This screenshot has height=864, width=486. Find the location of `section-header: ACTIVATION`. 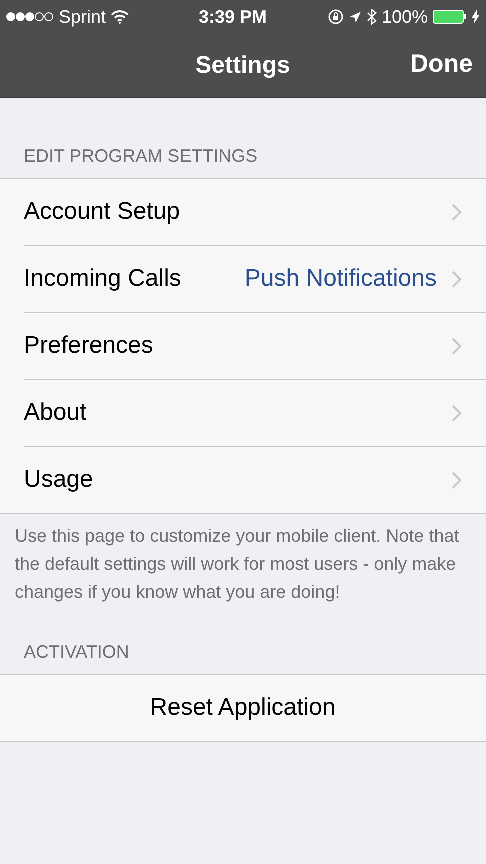

section-header: ACTIVATION is located at coordinates (76, 653).